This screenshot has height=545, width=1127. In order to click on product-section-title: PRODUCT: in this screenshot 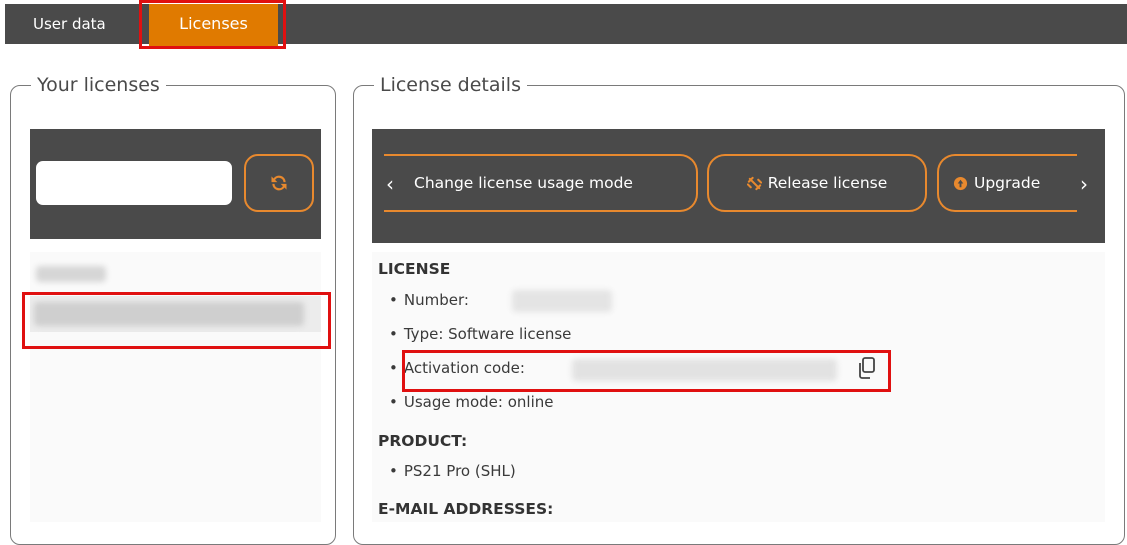, I will do `click(423, 441)`.